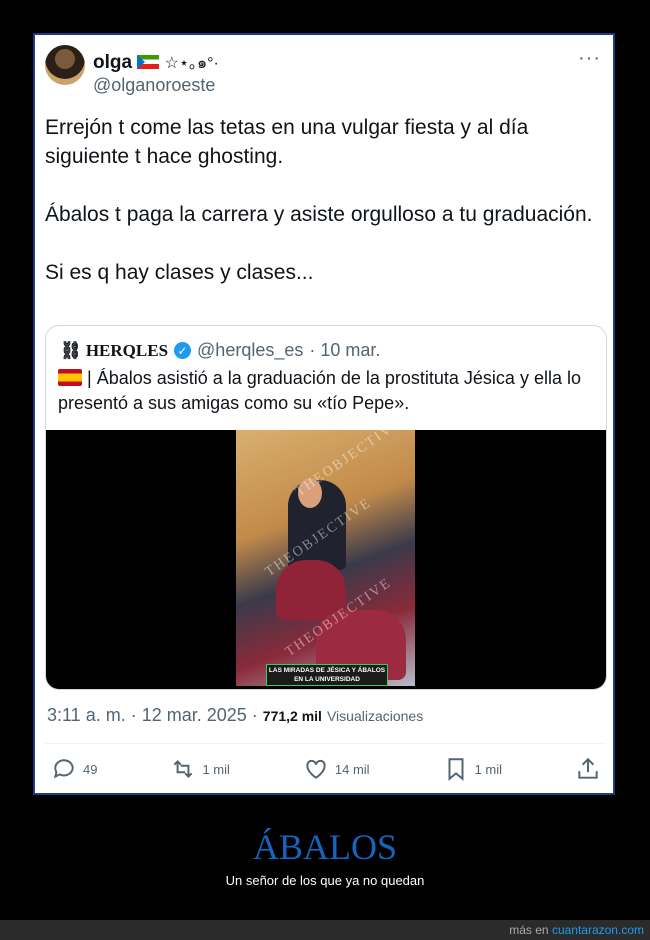 This screenshot has height=940, width=650. Describe the element at coordinates (112, 62) in the screenshot. I see `display-name-text: olga` at that location.